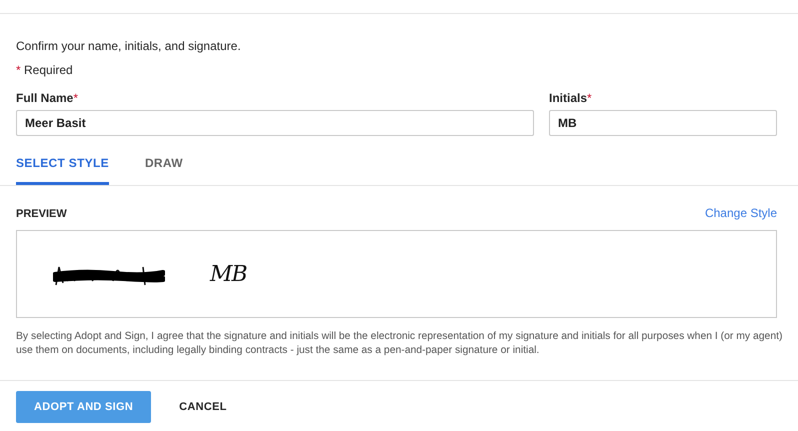  What do you see at coordinates (740, 213) in the screenshot?
I see `change-style-link: Change Style` at bounding box center [740, 213].